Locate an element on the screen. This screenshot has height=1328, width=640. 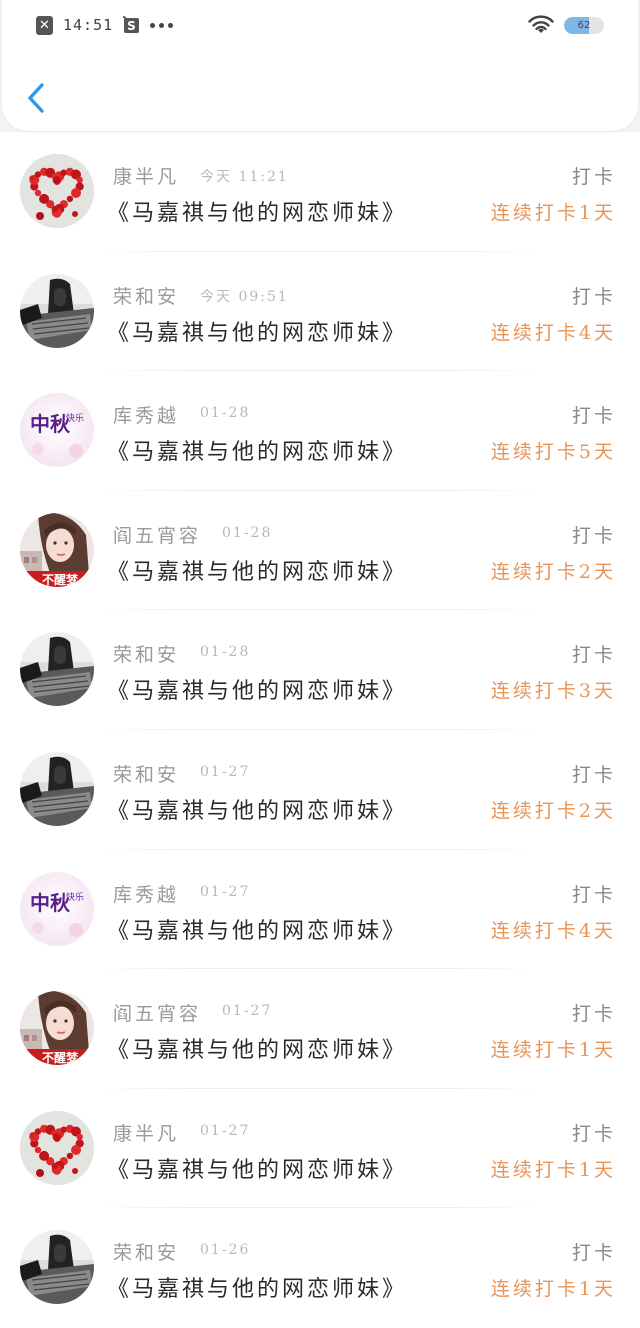
top-area: ✕ 14:51 S 62 is located at coordinates (320, 66).